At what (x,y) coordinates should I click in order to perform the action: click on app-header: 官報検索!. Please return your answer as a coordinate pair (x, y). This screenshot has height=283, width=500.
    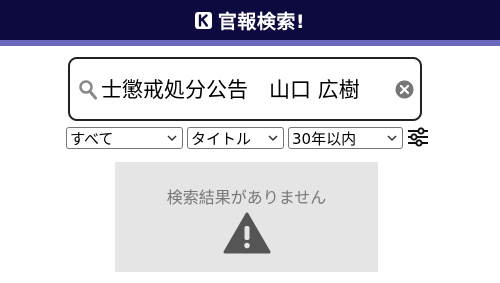
    Looking at the image, I should click on (250, 20).